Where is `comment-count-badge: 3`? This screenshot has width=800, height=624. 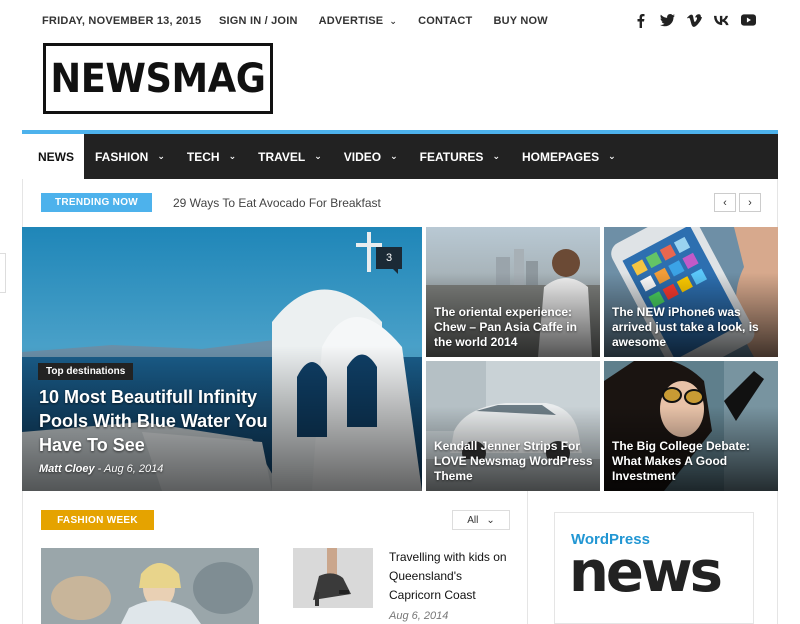
comment-count-badge: 3 is located at coordinates (389, 260).